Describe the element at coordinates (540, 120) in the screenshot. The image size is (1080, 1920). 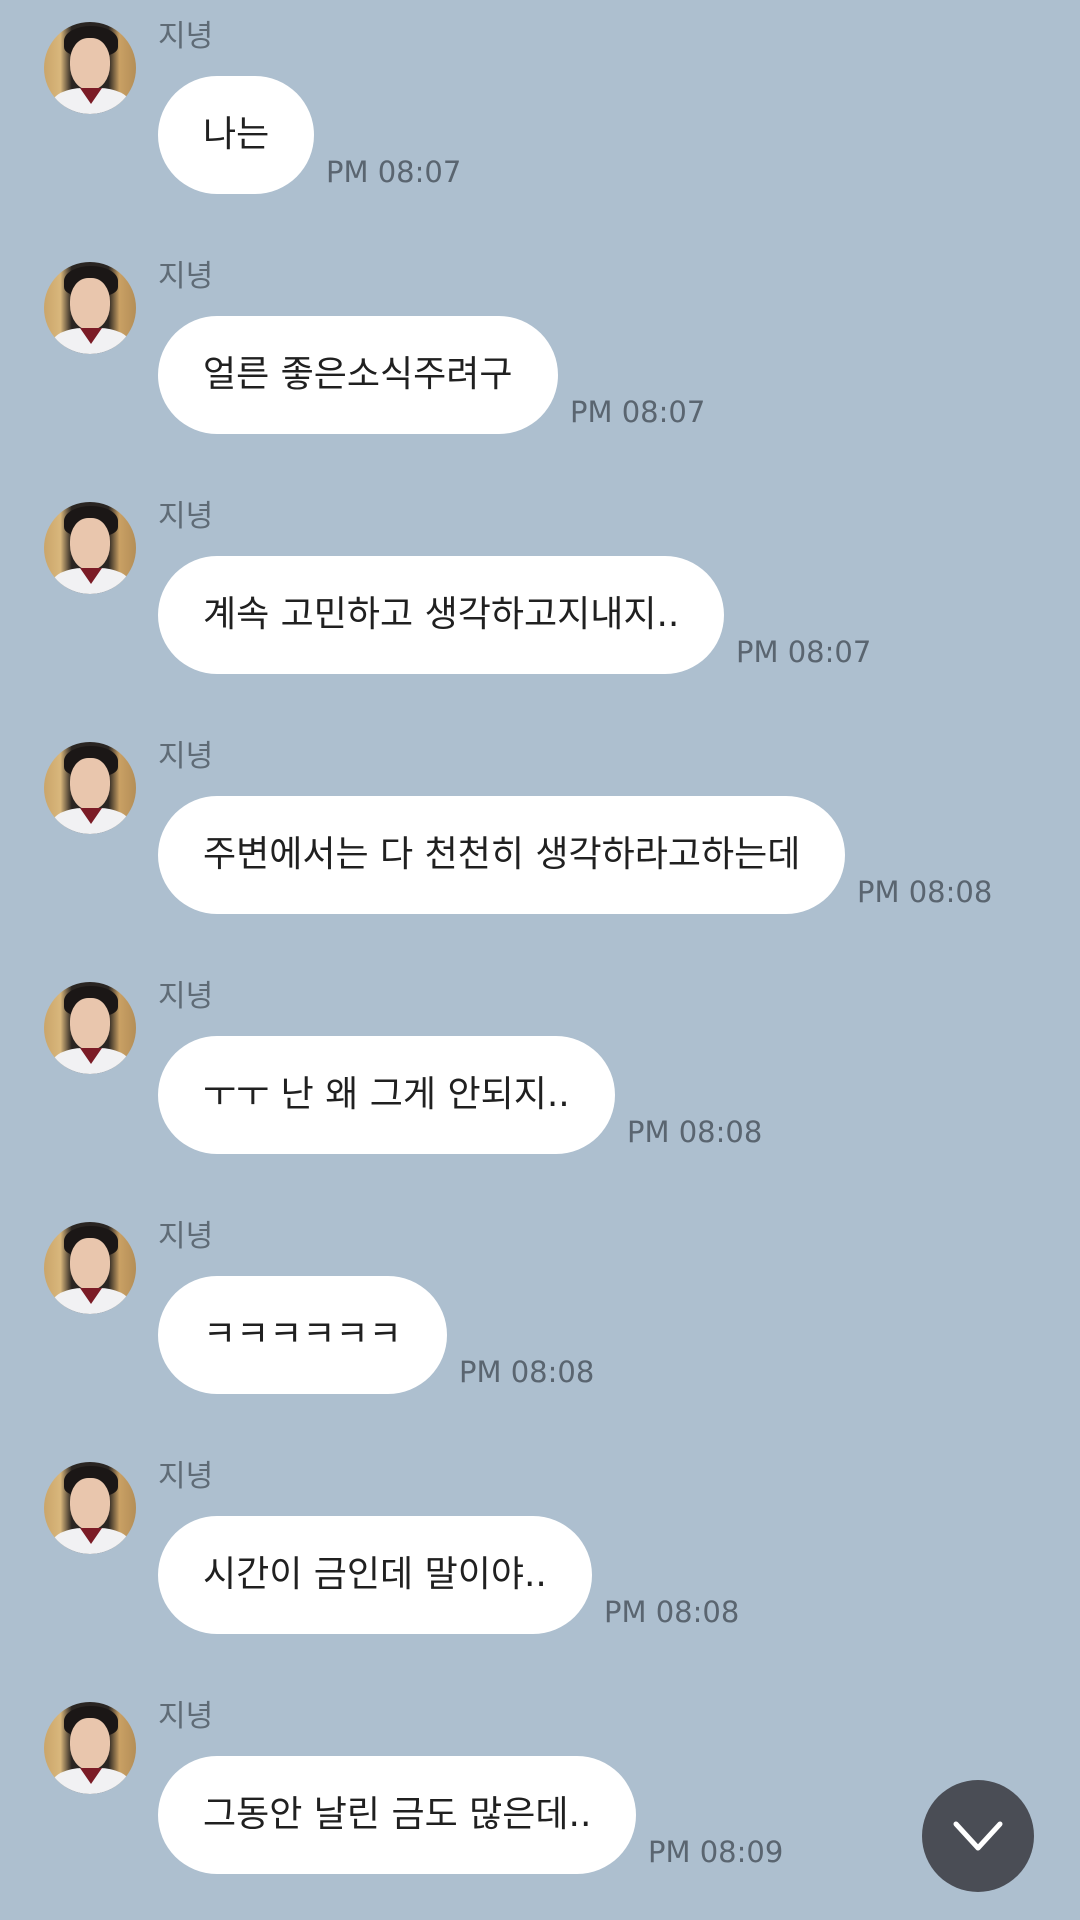
I see `chat-message: 지녕 나는 PM 08:07` at that location.